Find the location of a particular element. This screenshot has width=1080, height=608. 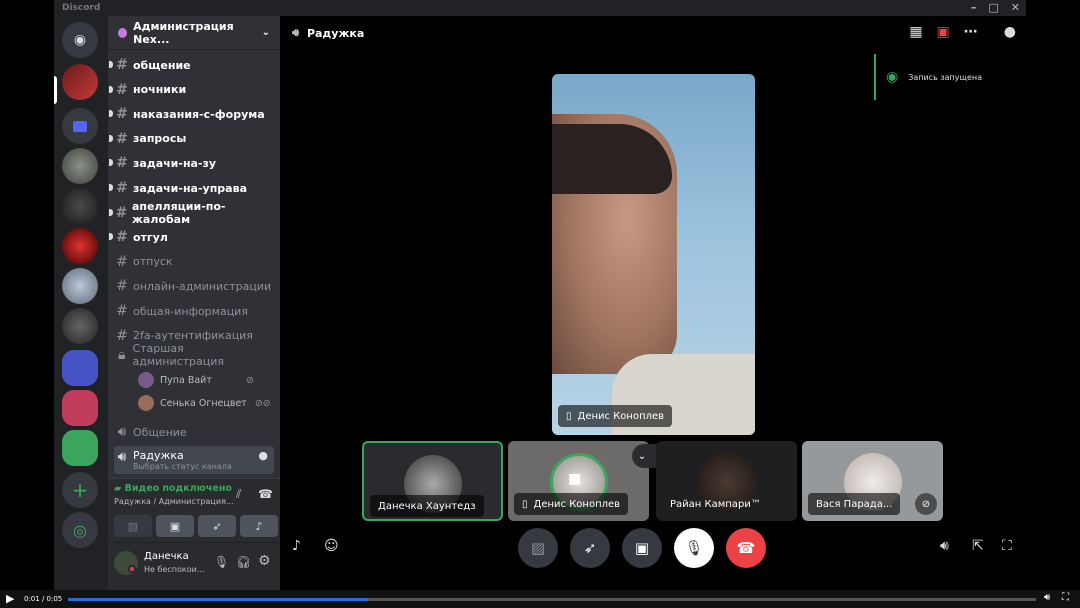

chevron-down-icon: ⌄ is located at coordinates (265, 32).